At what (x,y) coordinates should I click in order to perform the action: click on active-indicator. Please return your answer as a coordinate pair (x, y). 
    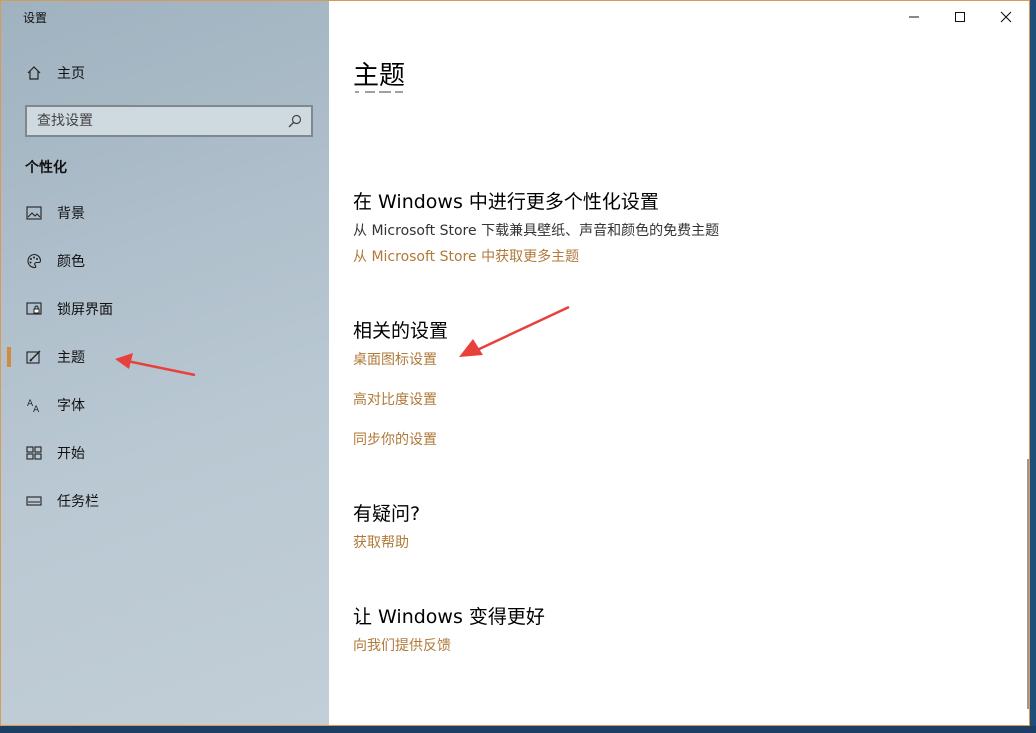
    Looking at the image, I should click on (9, 357).